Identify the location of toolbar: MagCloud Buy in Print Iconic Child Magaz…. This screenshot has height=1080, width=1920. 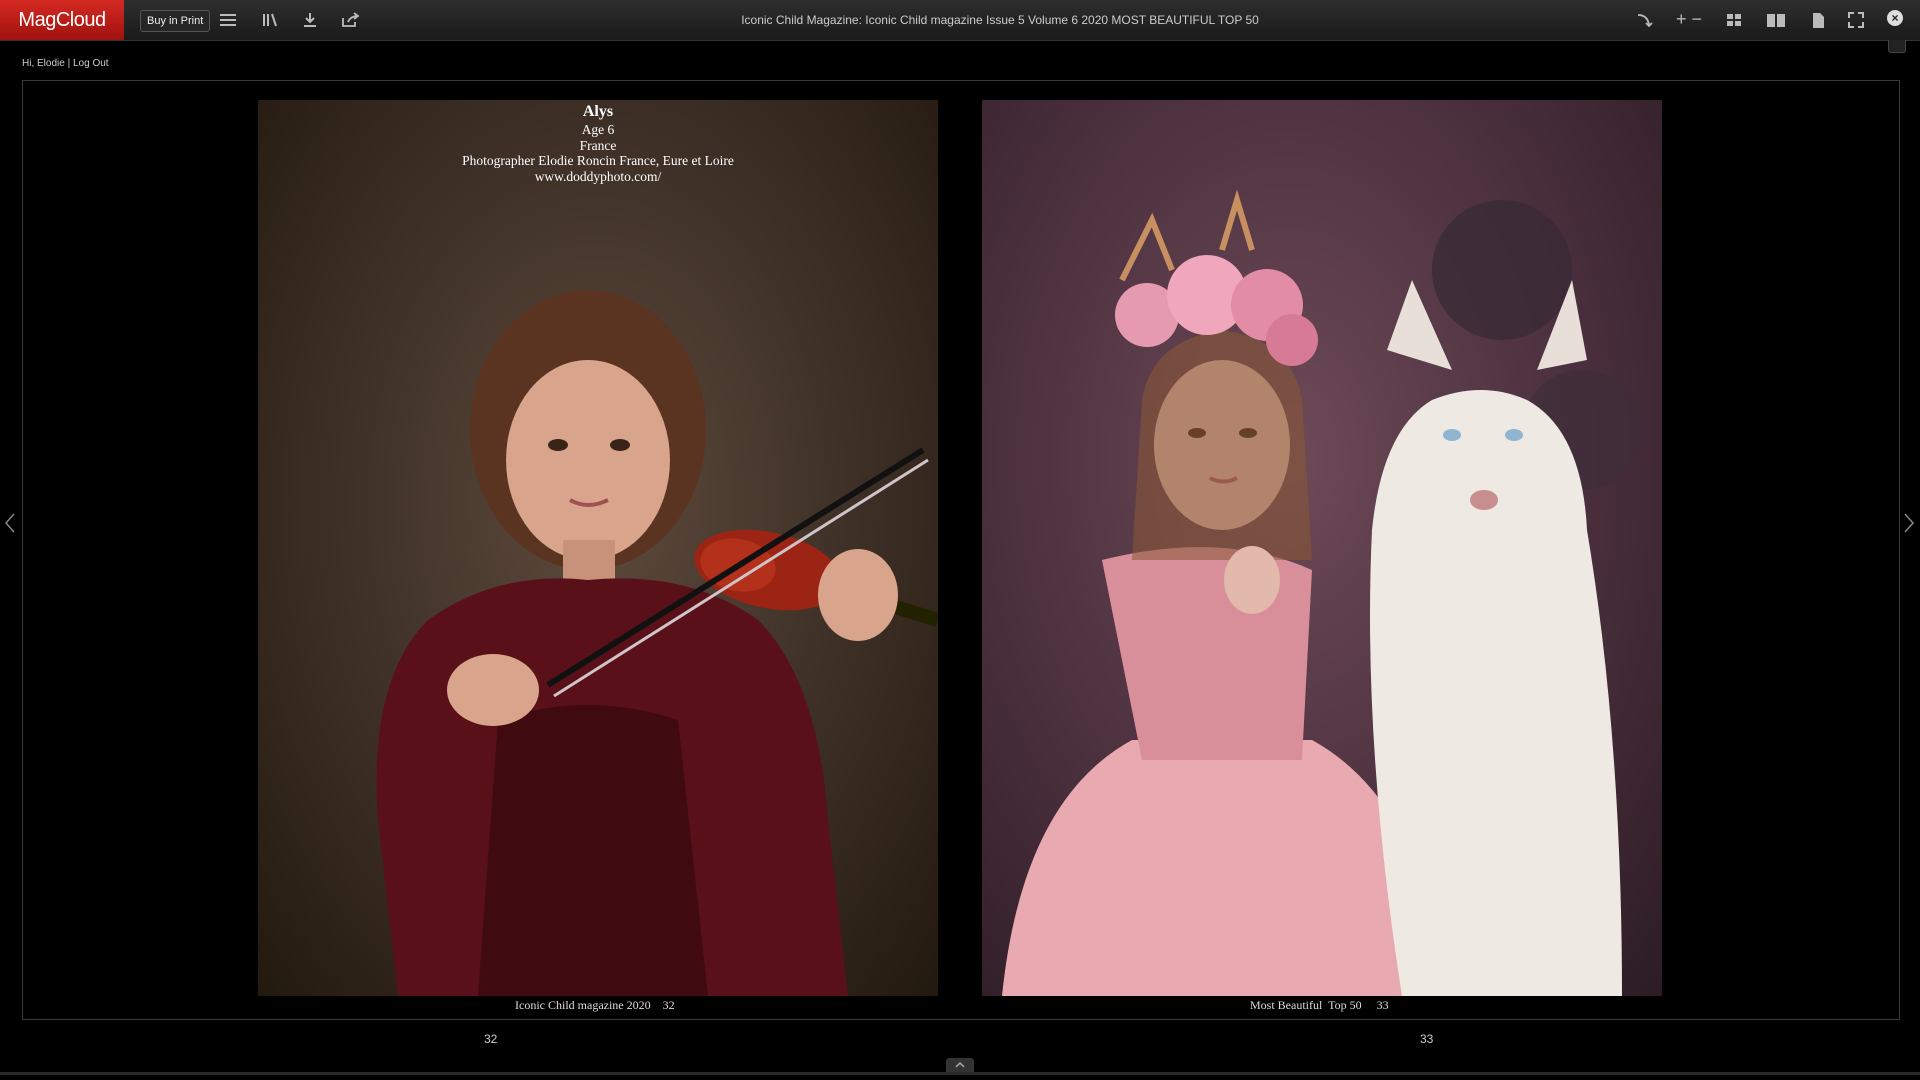
(960, 20).